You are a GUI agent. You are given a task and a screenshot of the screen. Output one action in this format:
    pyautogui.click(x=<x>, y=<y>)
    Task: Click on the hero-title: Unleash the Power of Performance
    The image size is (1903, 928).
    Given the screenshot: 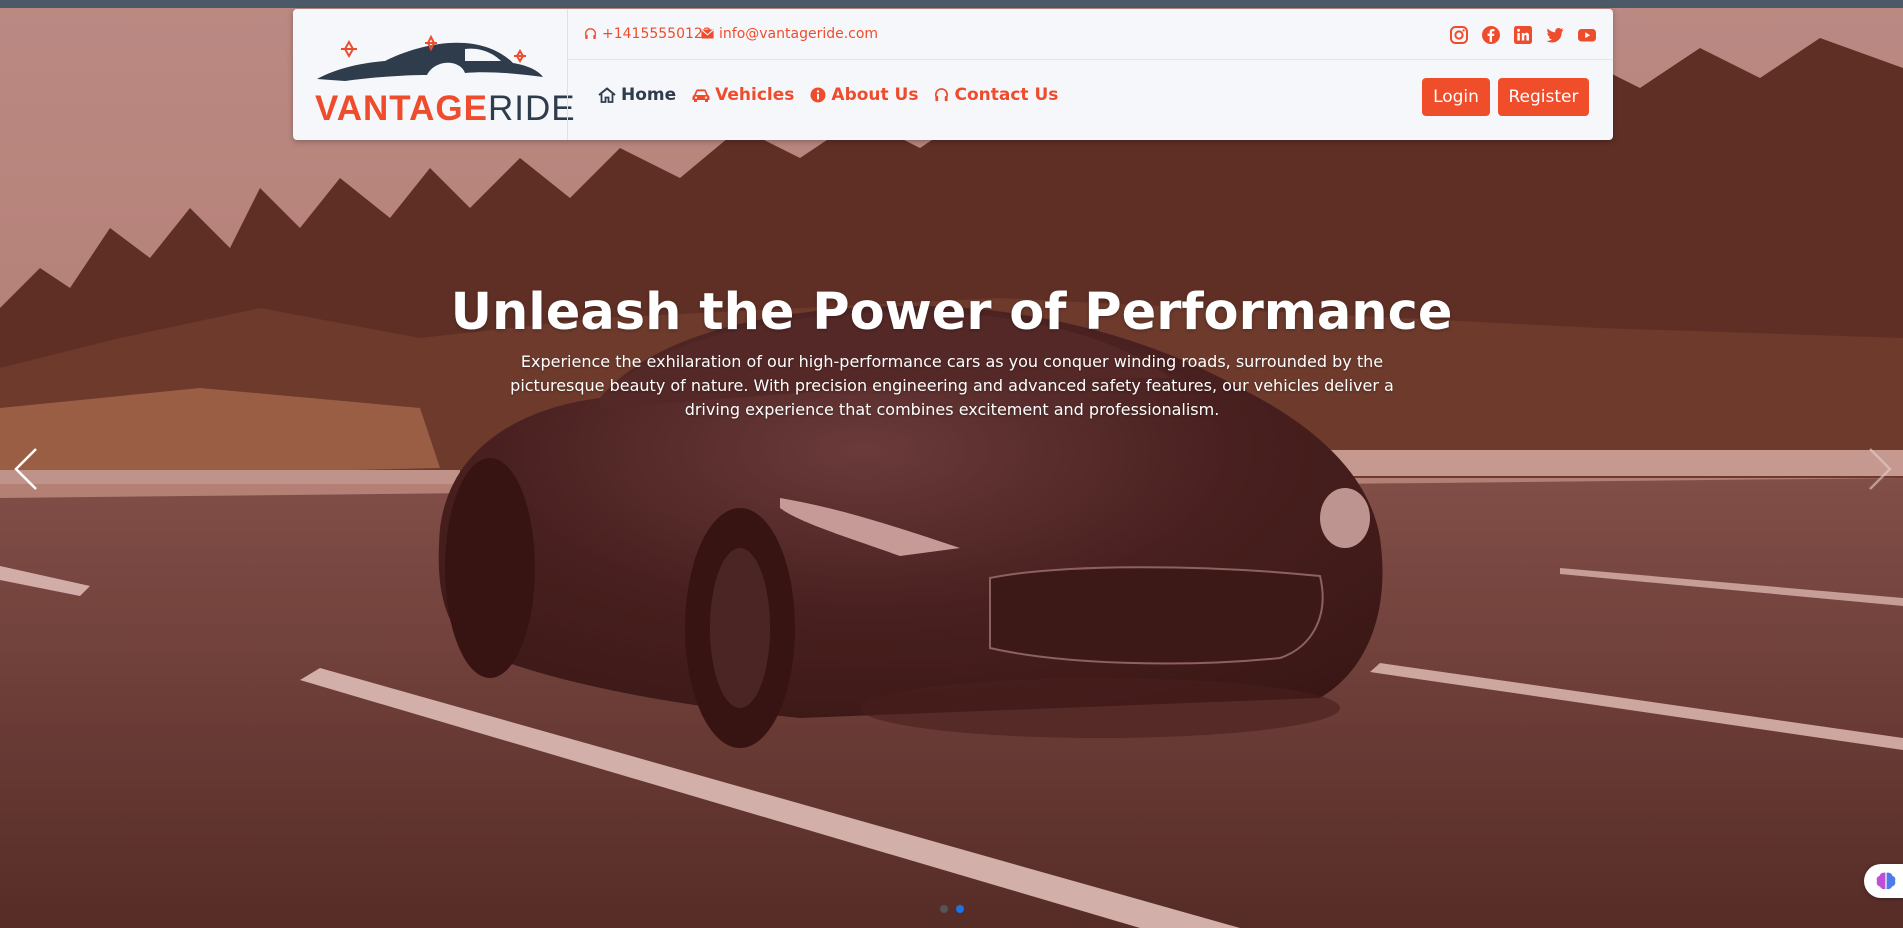 What is the action you would take?
    pyautogui.click(x=951, y=312)
    